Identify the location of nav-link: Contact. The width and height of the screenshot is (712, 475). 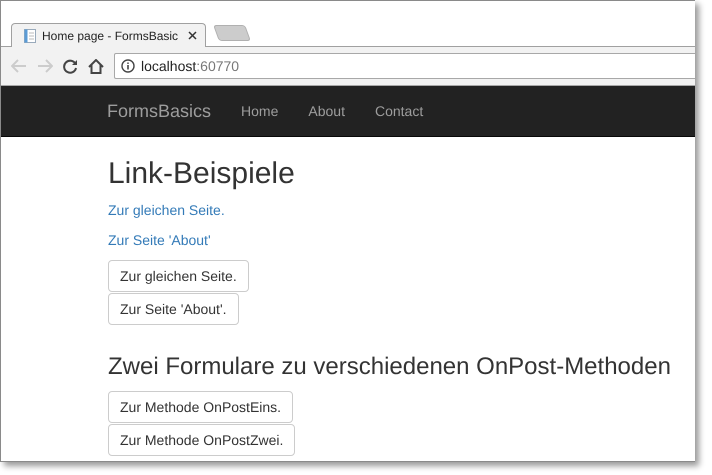
(399, 111).